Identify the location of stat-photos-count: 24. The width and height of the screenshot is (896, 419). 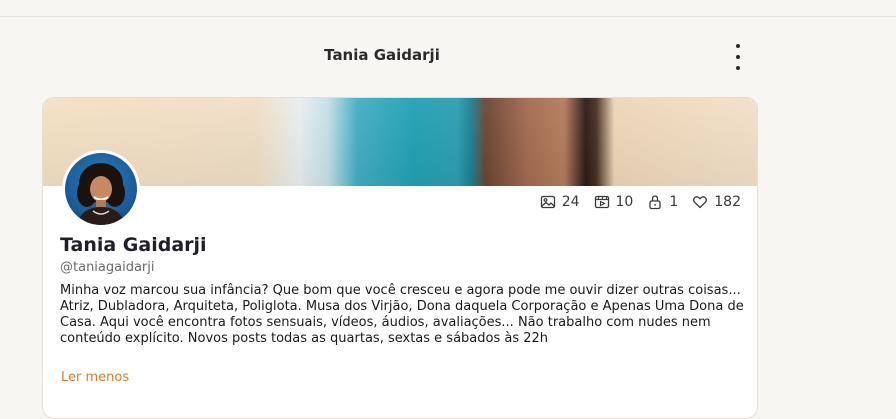
(570, 202).